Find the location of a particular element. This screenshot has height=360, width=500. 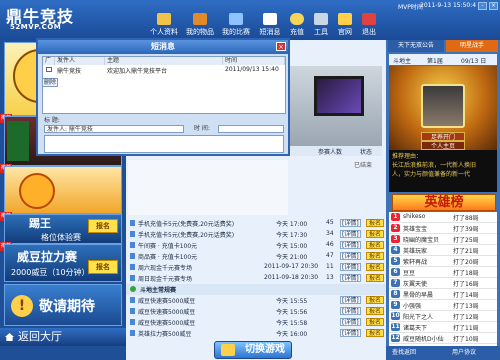

match-name: 周六现金千元赛专场 is located at coordinates (165, 268).